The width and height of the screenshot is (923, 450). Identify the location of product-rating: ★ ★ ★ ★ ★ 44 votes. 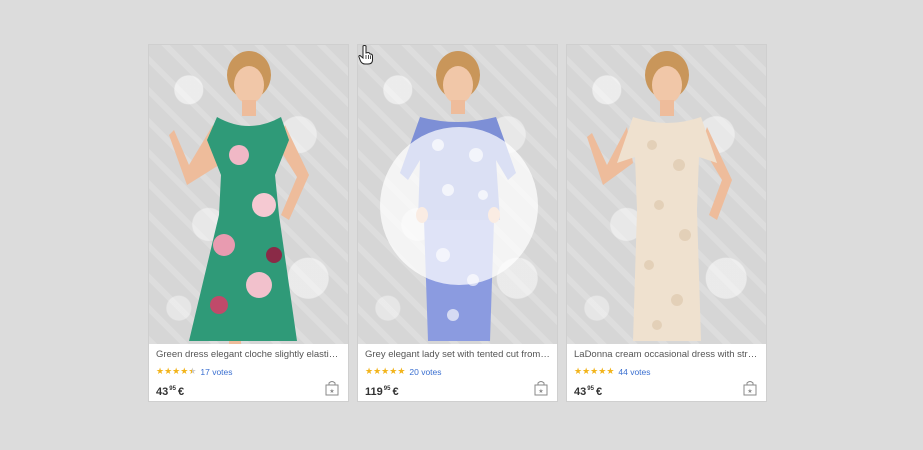
(666, 371).